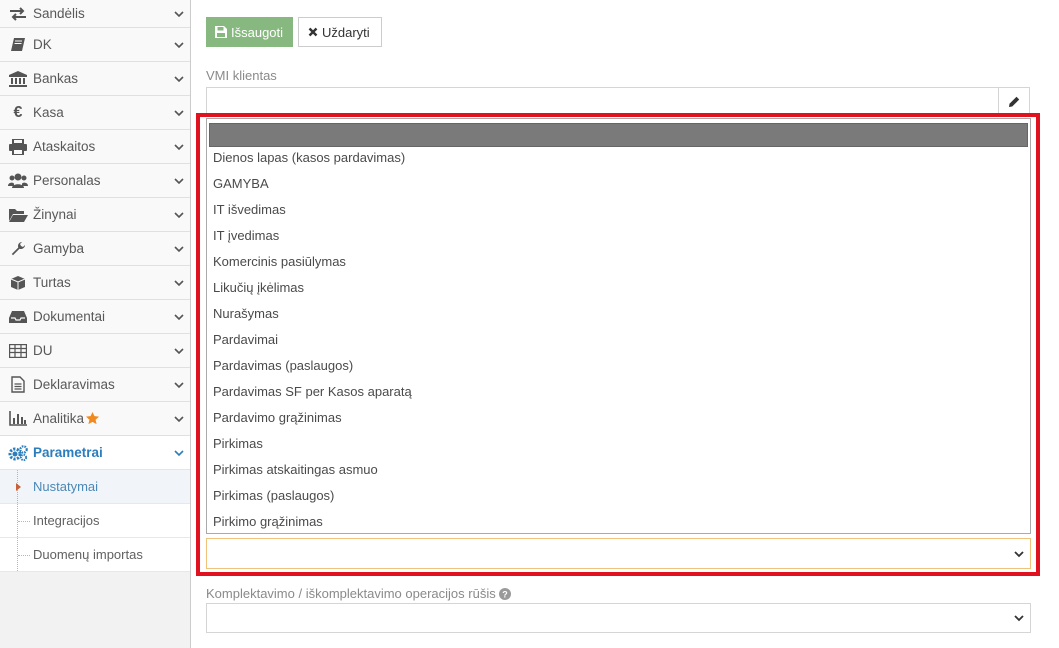 The width and height of the screenshot is (1059, 648). I want to click on sidebar-item-turtas: Turtas, so click(95, 283).